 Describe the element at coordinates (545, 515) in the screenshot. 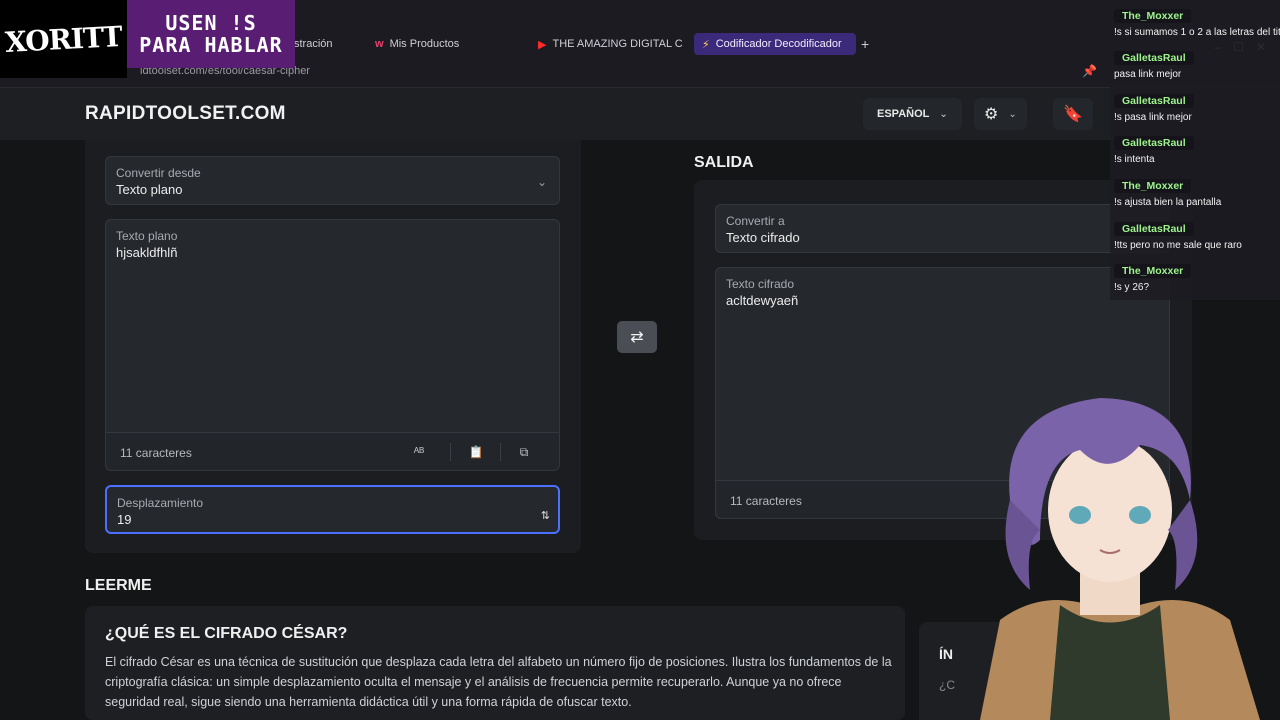

I see `stepper-icon: ⇅` at that location.